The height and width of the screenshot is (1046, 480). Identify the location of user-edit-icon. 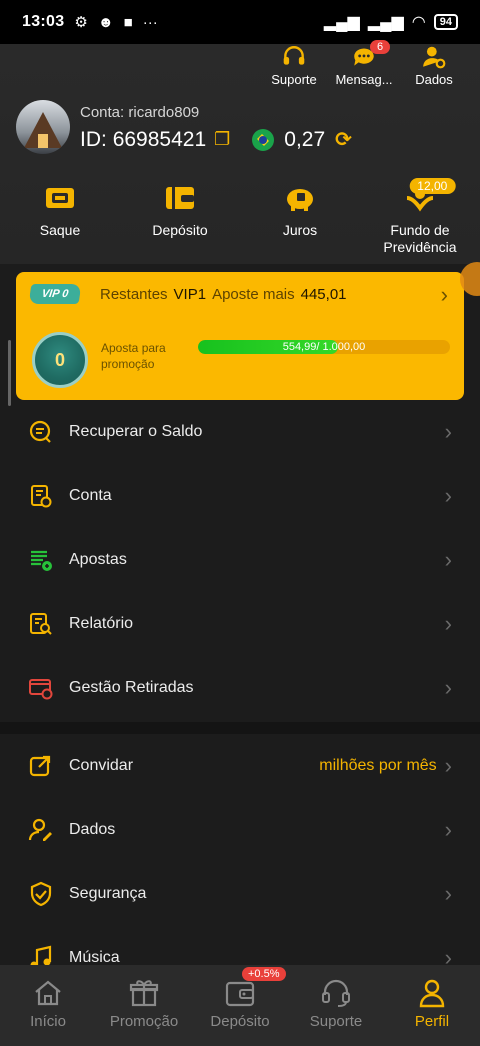
(40, 829).